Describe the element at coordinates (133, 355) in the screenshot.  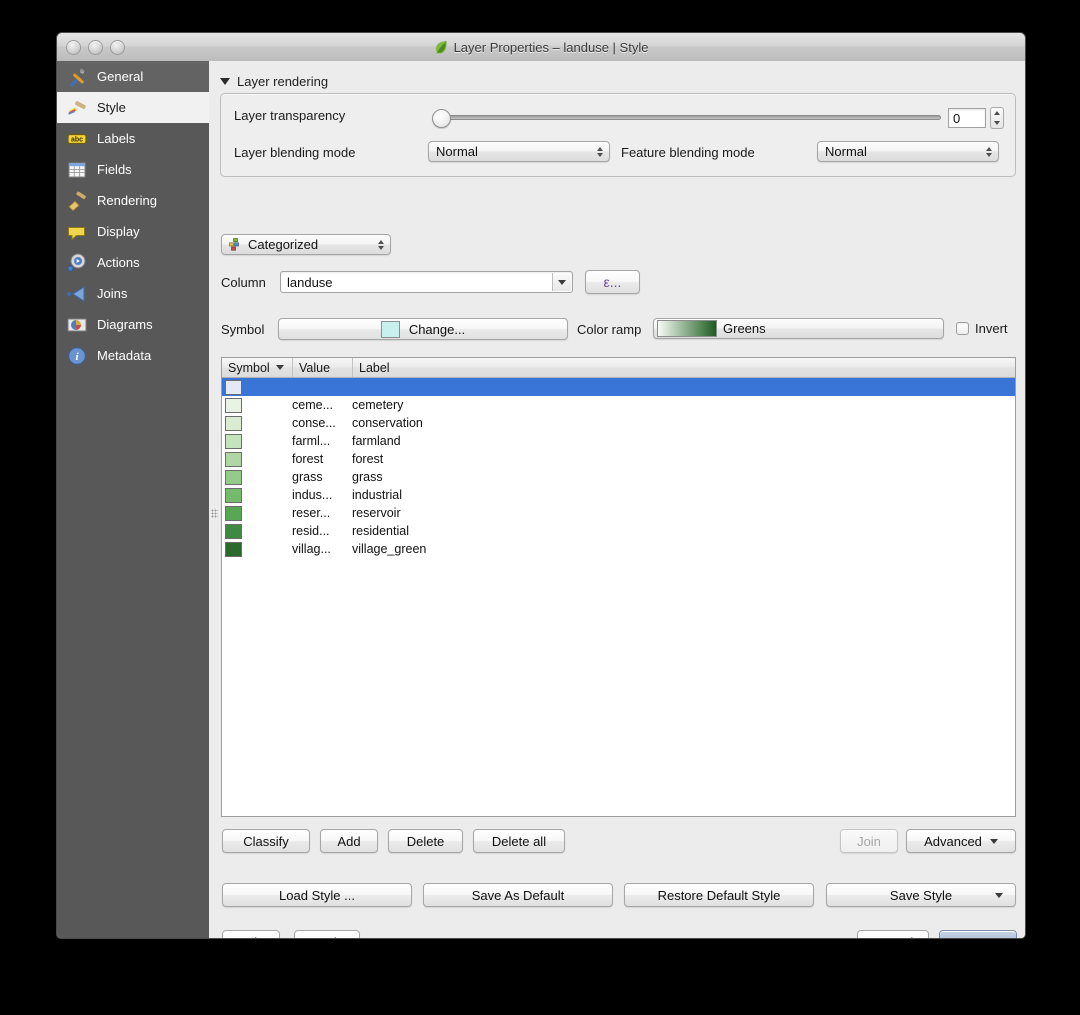
I see `sidebar-item-metadata: i Metadata` at that location.